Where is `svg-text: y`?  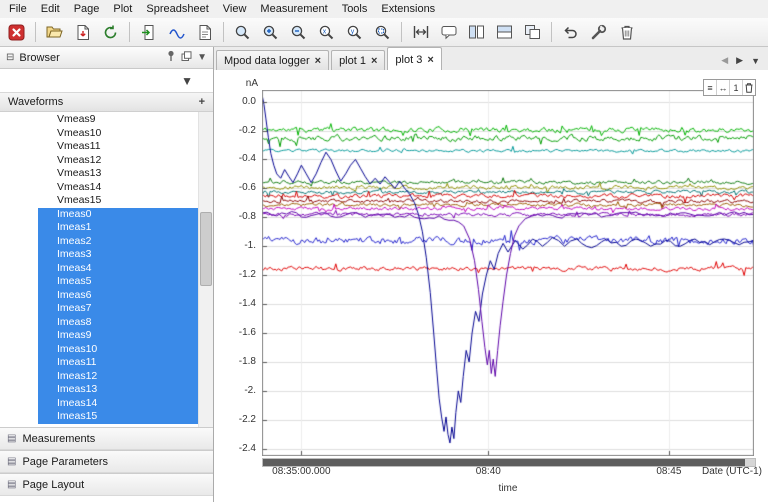 svg-text: y is located at coordinates (353, 31).